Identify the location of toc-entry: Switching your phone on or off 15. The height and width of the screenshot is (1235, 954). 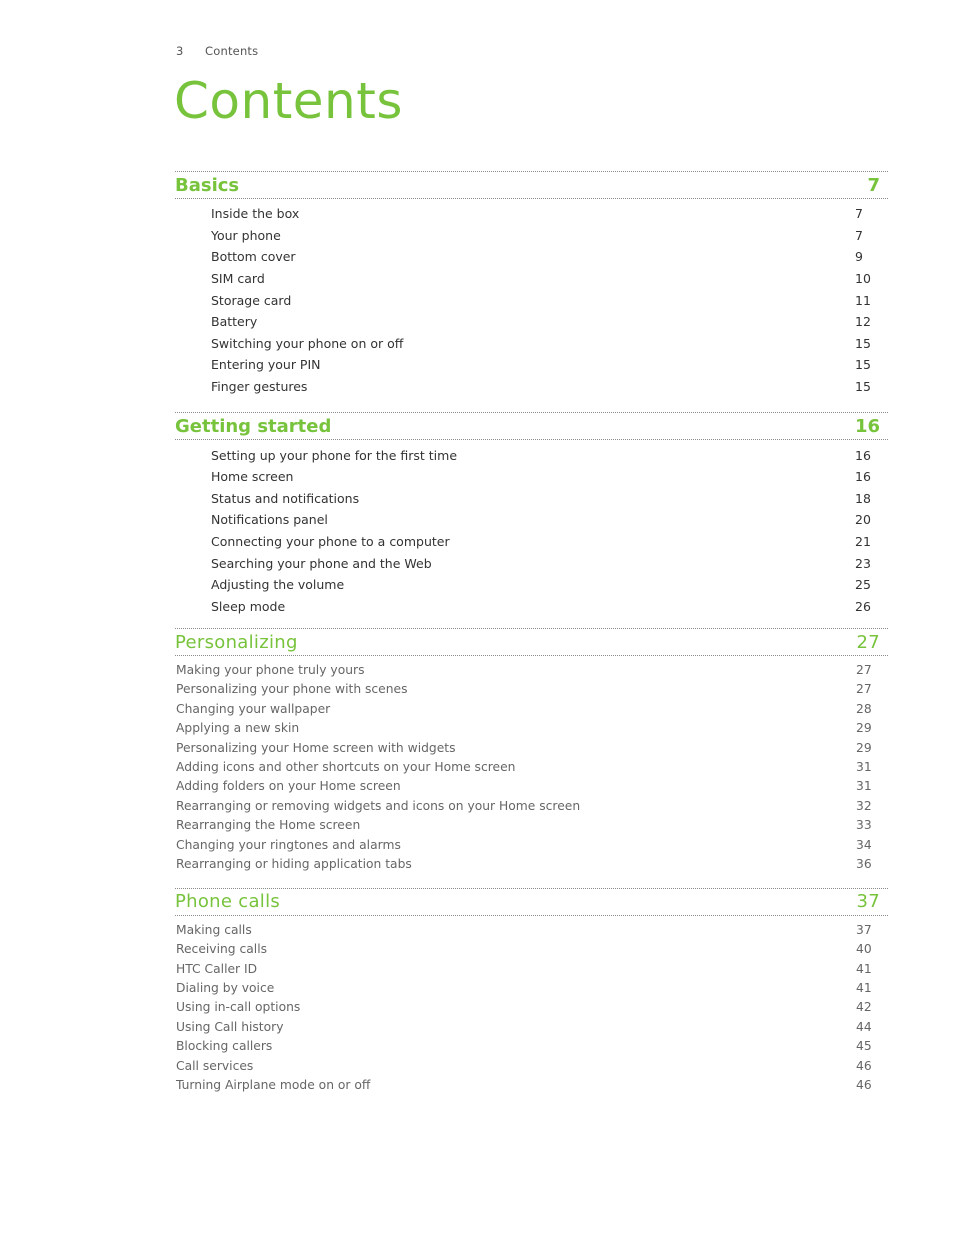
(531, 344).